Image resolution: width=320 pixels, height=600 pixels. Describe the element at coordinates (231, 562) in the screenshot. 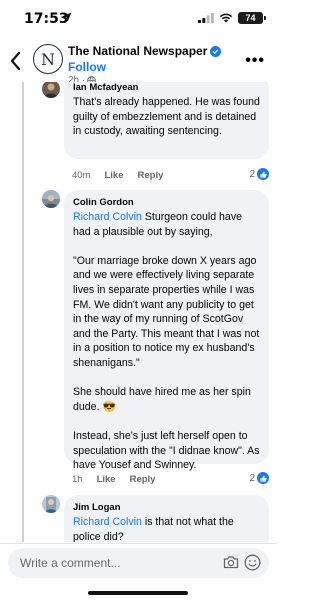

I see `camera-icon` at that location.